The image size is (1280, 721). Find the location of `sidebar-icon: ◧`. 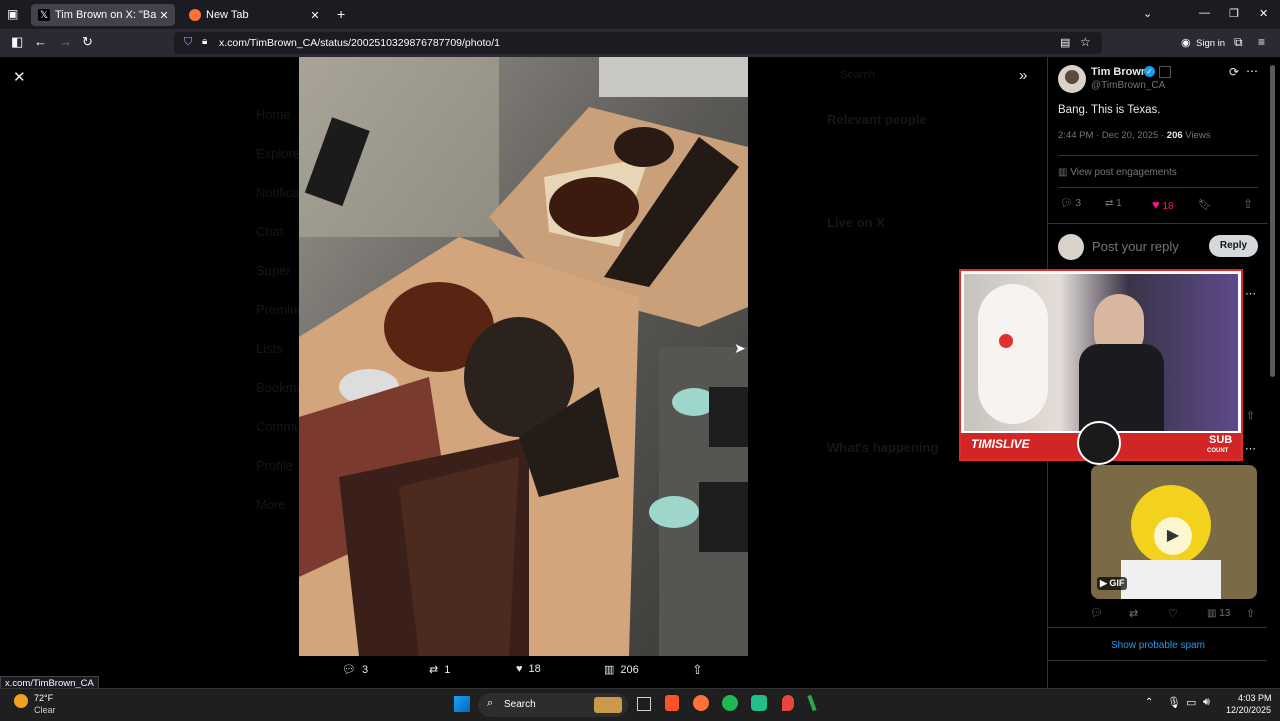

sidebar-icon: ◧ is located at coordinates (17, 42).